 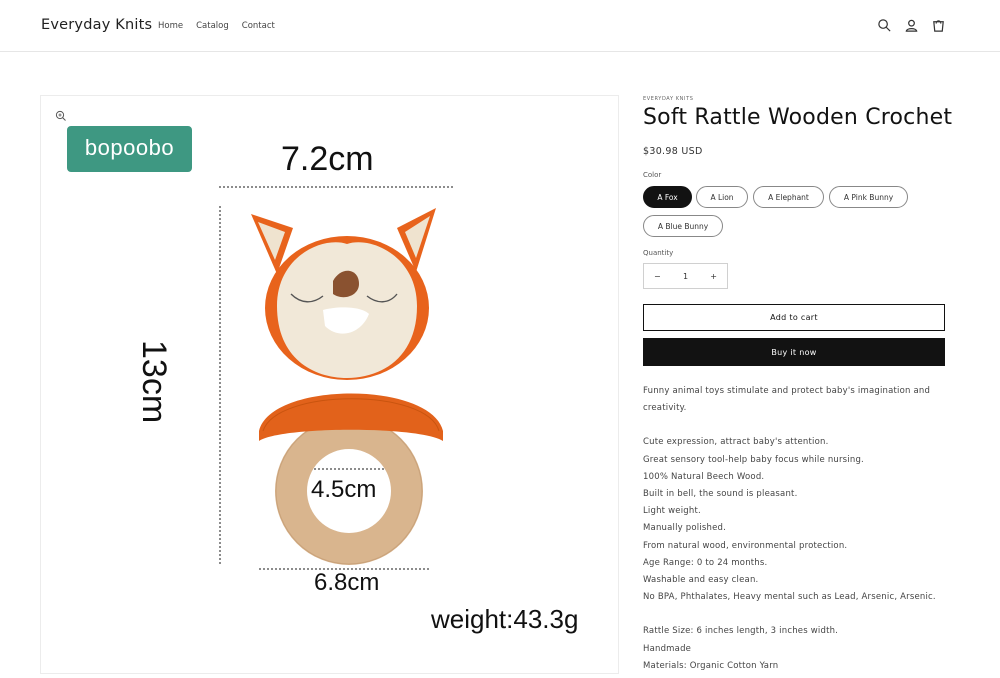 What do you see at coordinates (794, 352) in the screenshot?
I see `buy-now-button: Buy it now` at bounding box center [794, 352].